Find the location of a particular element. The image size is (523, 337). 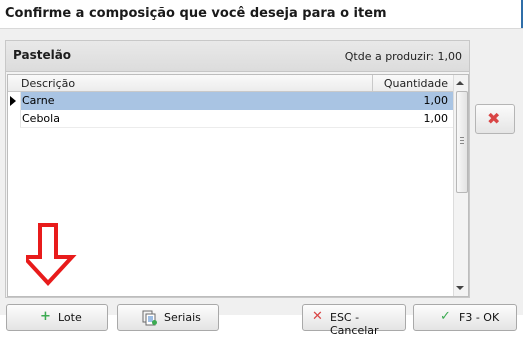

cell-descricao: Carne is located at coordinates (197, 101).